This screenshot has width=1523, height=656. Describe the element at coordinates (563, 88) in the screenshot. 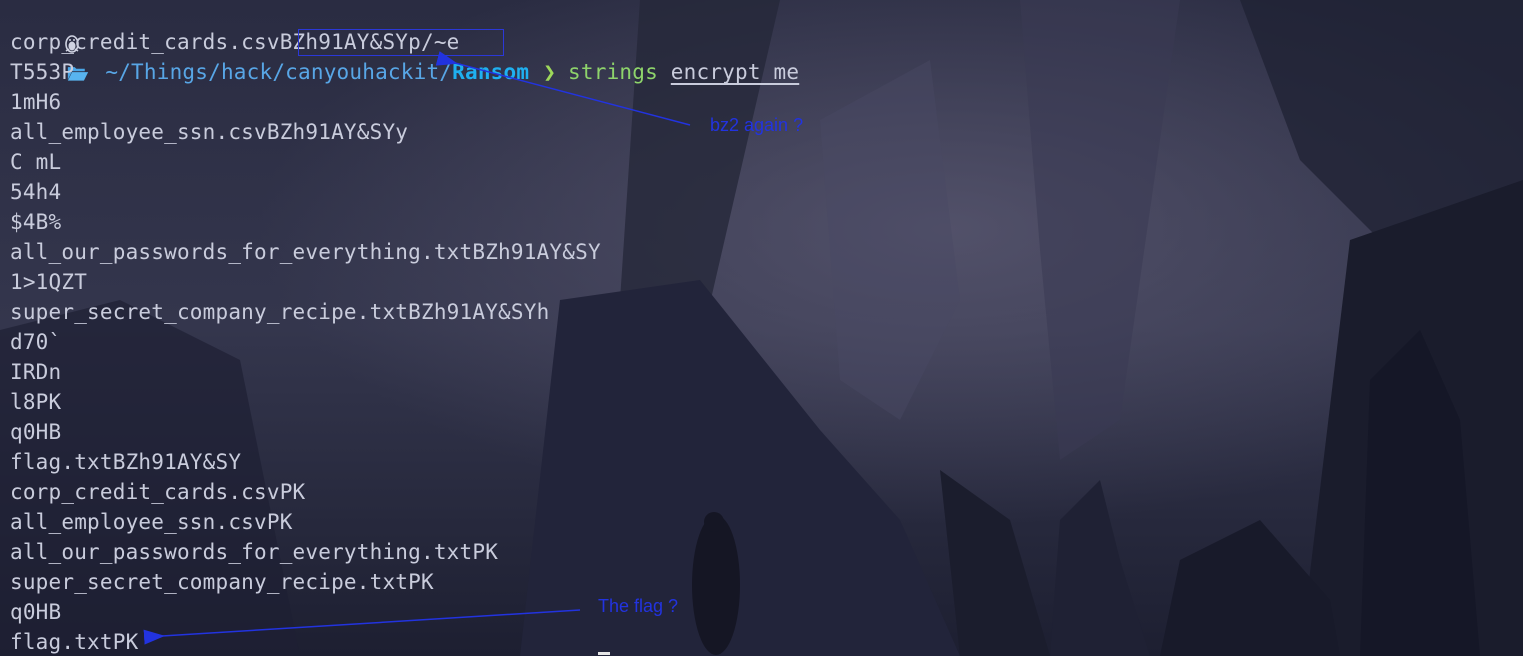

I see `bz2-arrow` at that location.